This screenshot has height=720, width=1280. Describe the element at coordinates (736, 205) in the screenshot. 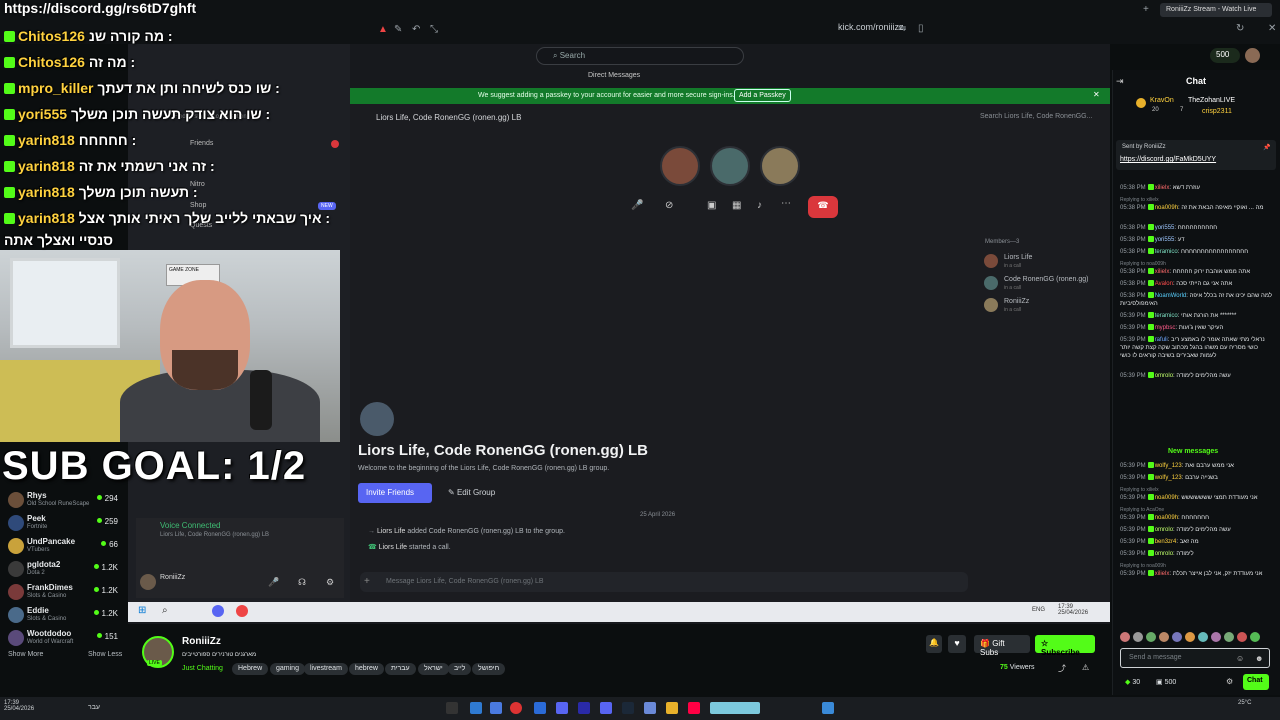

I see `activities-icon: ▦` at that location.